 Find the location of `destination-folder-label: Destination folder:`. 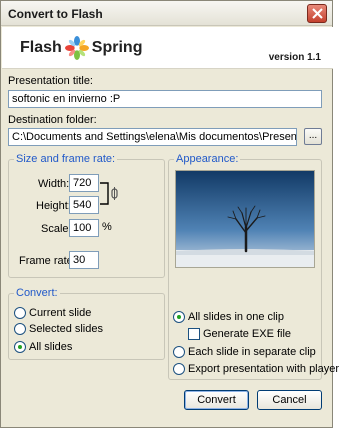

destination-folder-label: Destination folder: is located at coordinates (52, 120).